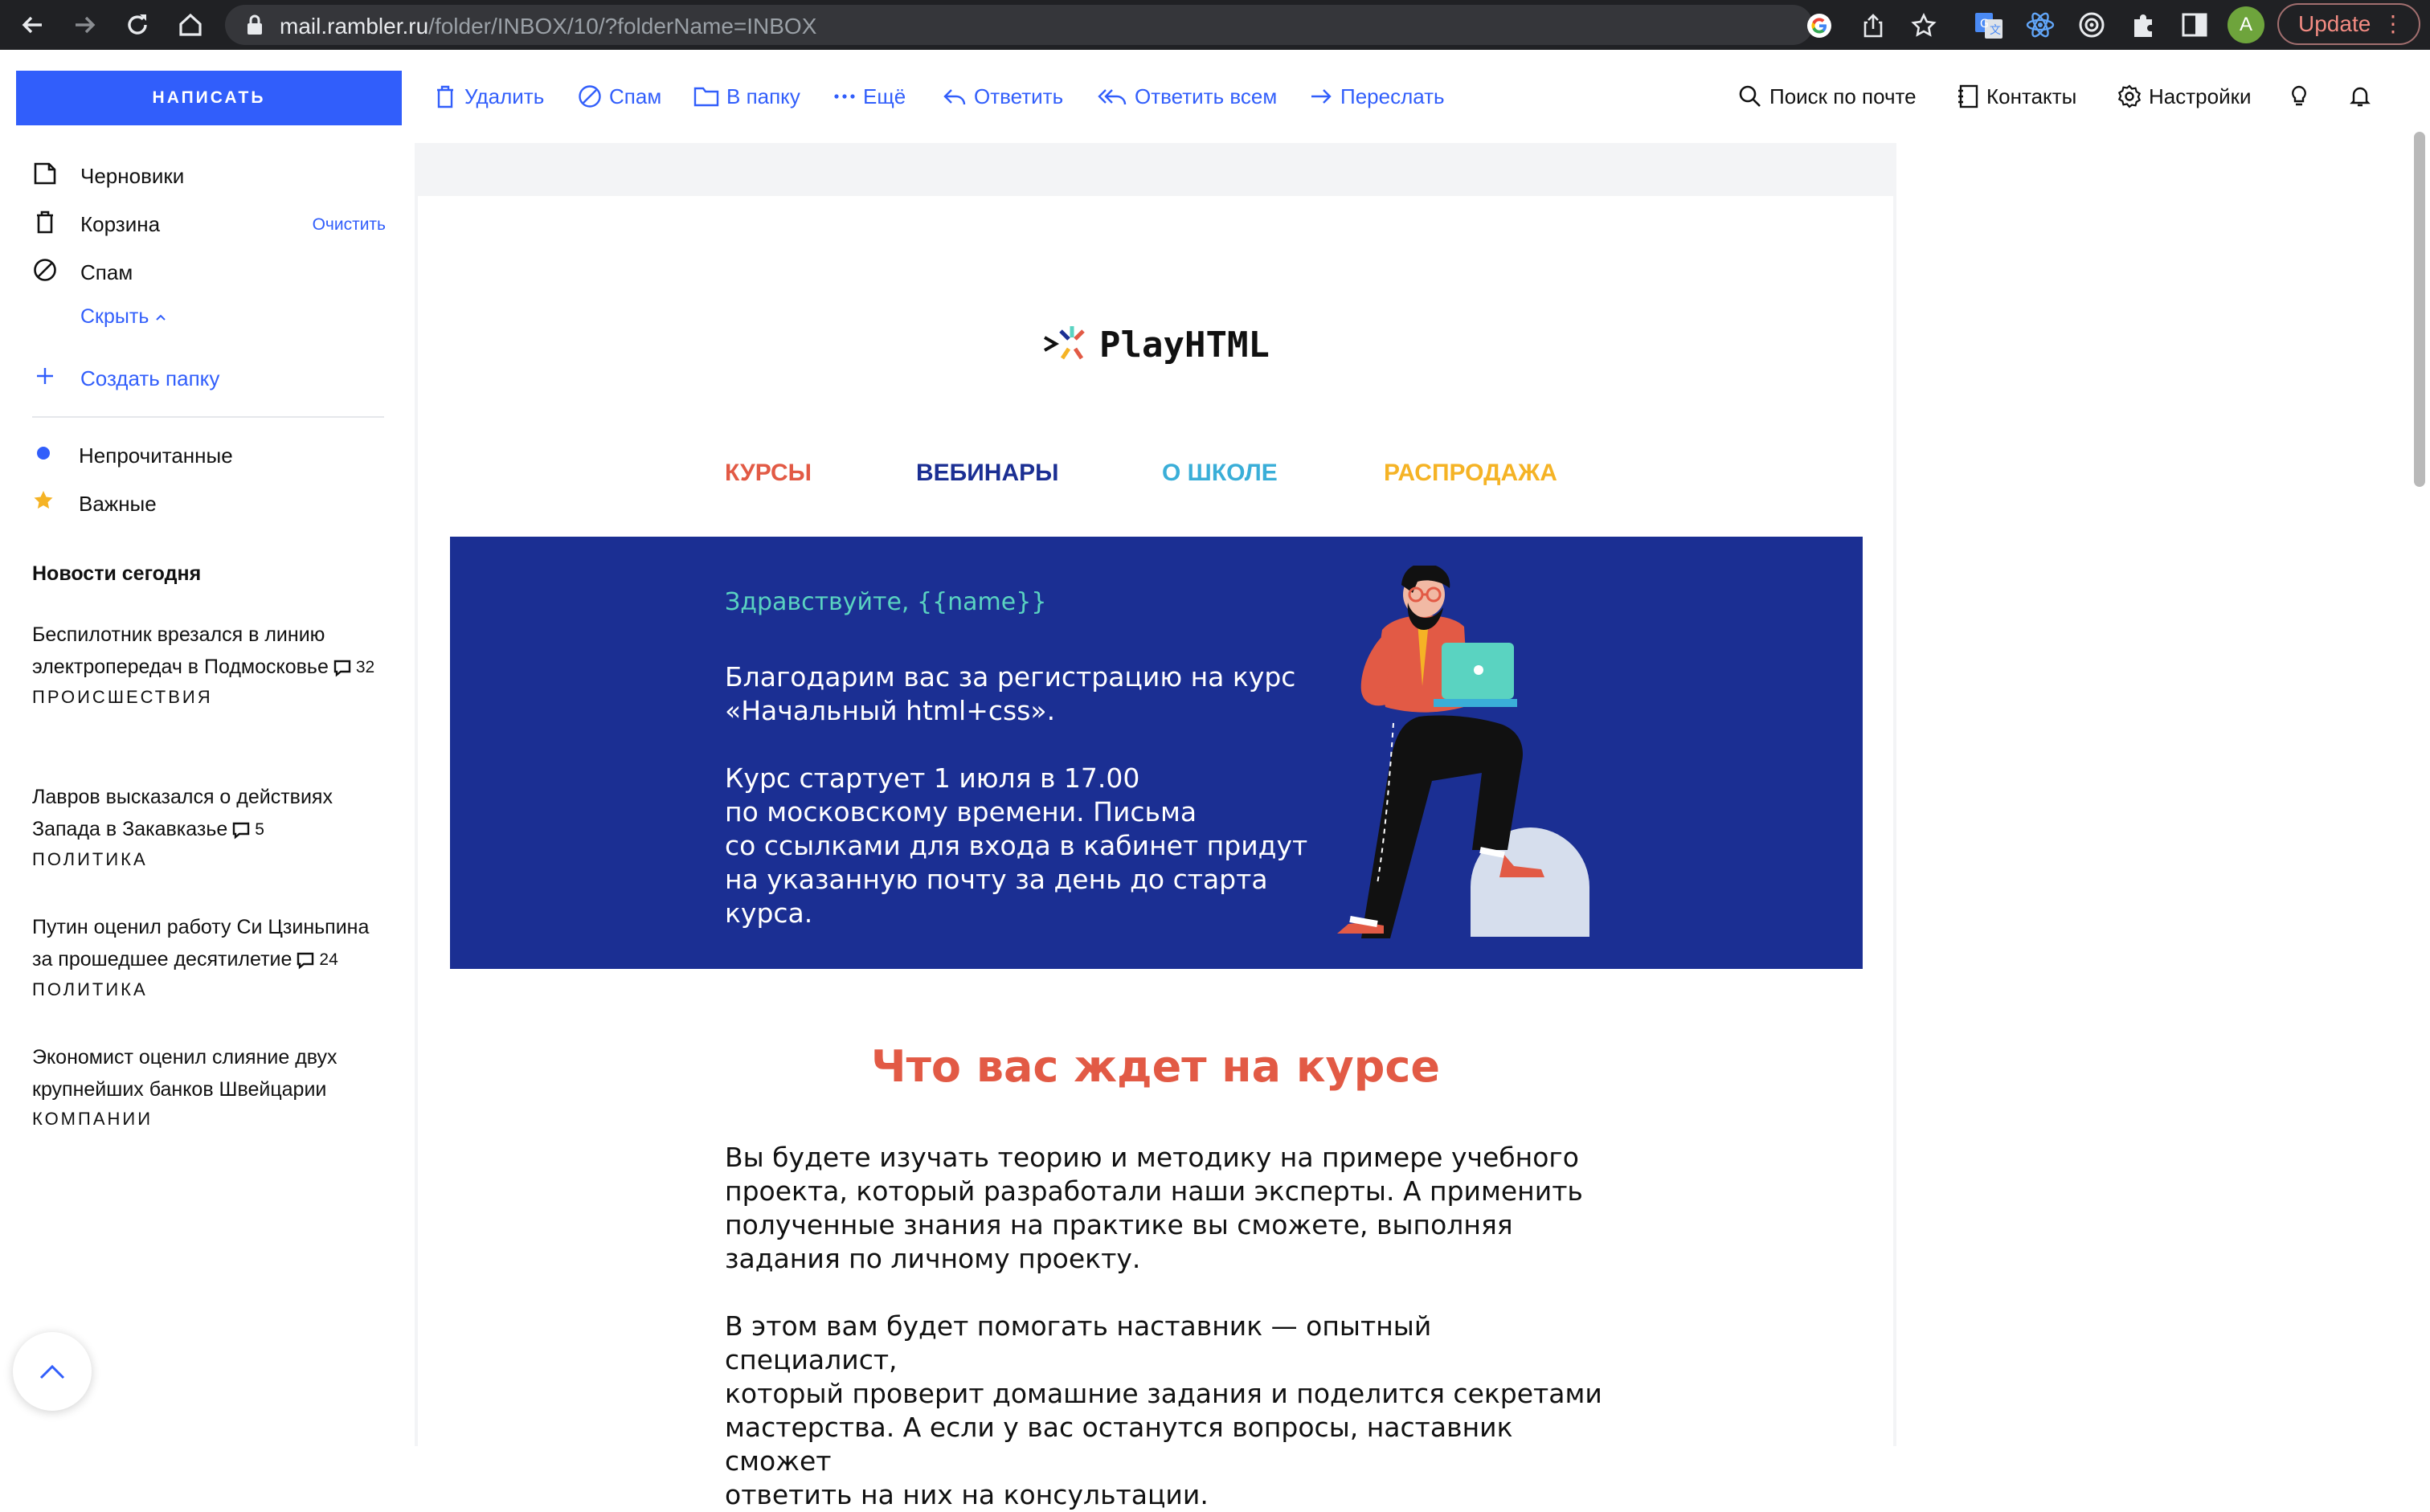 Image resolution: width=2430 pixels, height=1512 pixels. I want to click on target-extension-icon, so click(2091, 25).